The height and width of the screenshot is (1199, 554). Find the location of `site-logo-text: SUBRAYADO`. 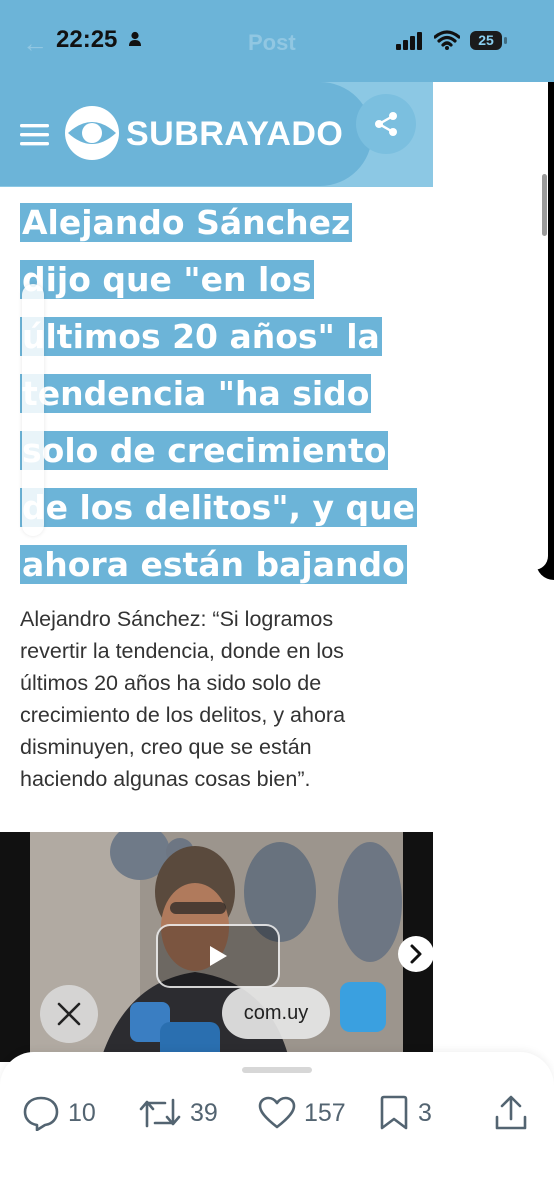

site-logo-text: SUBRAYADO is located at coordinates (234, 134).